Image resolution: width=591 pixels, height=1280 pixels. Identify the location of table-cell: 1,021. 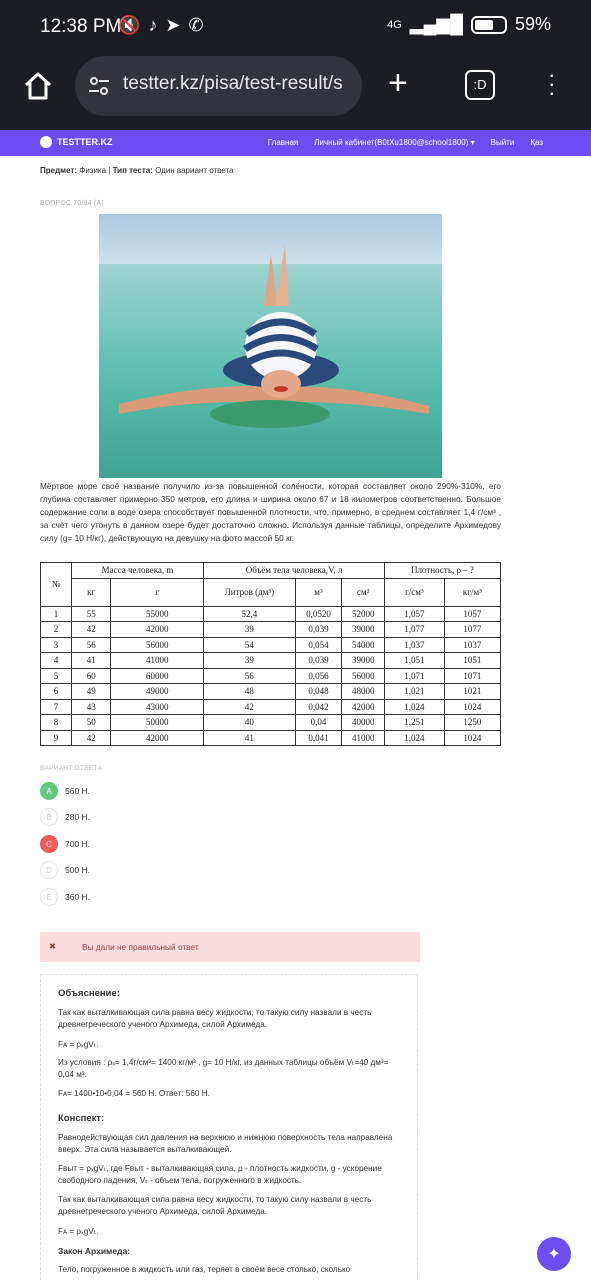
(414, 691).